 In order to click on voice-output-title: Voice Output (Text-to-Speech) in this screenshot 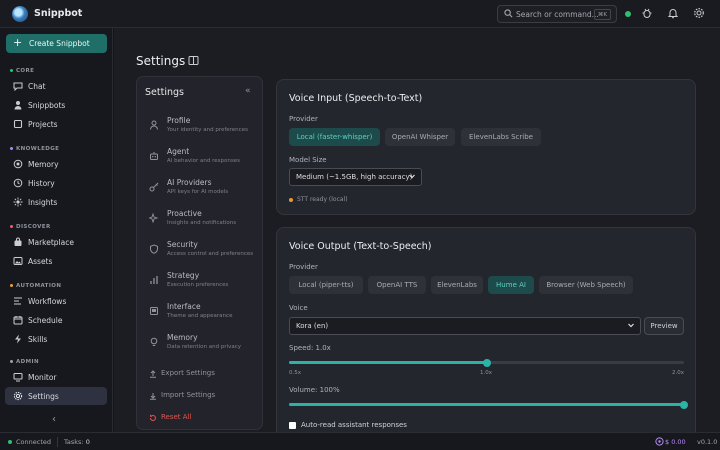, I will do `click(360, 246)`.